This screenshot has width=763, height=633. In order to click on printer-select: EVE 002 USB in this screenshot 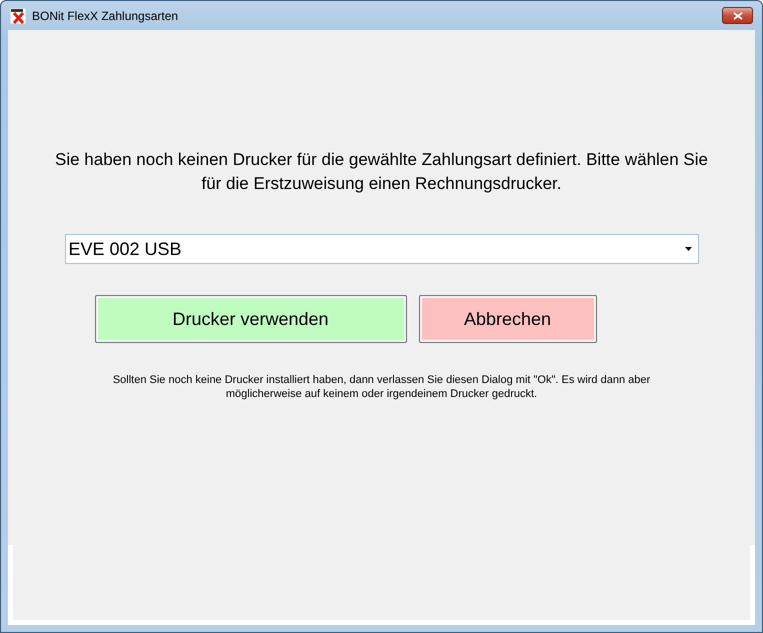, I will do `click(381, 249)`.